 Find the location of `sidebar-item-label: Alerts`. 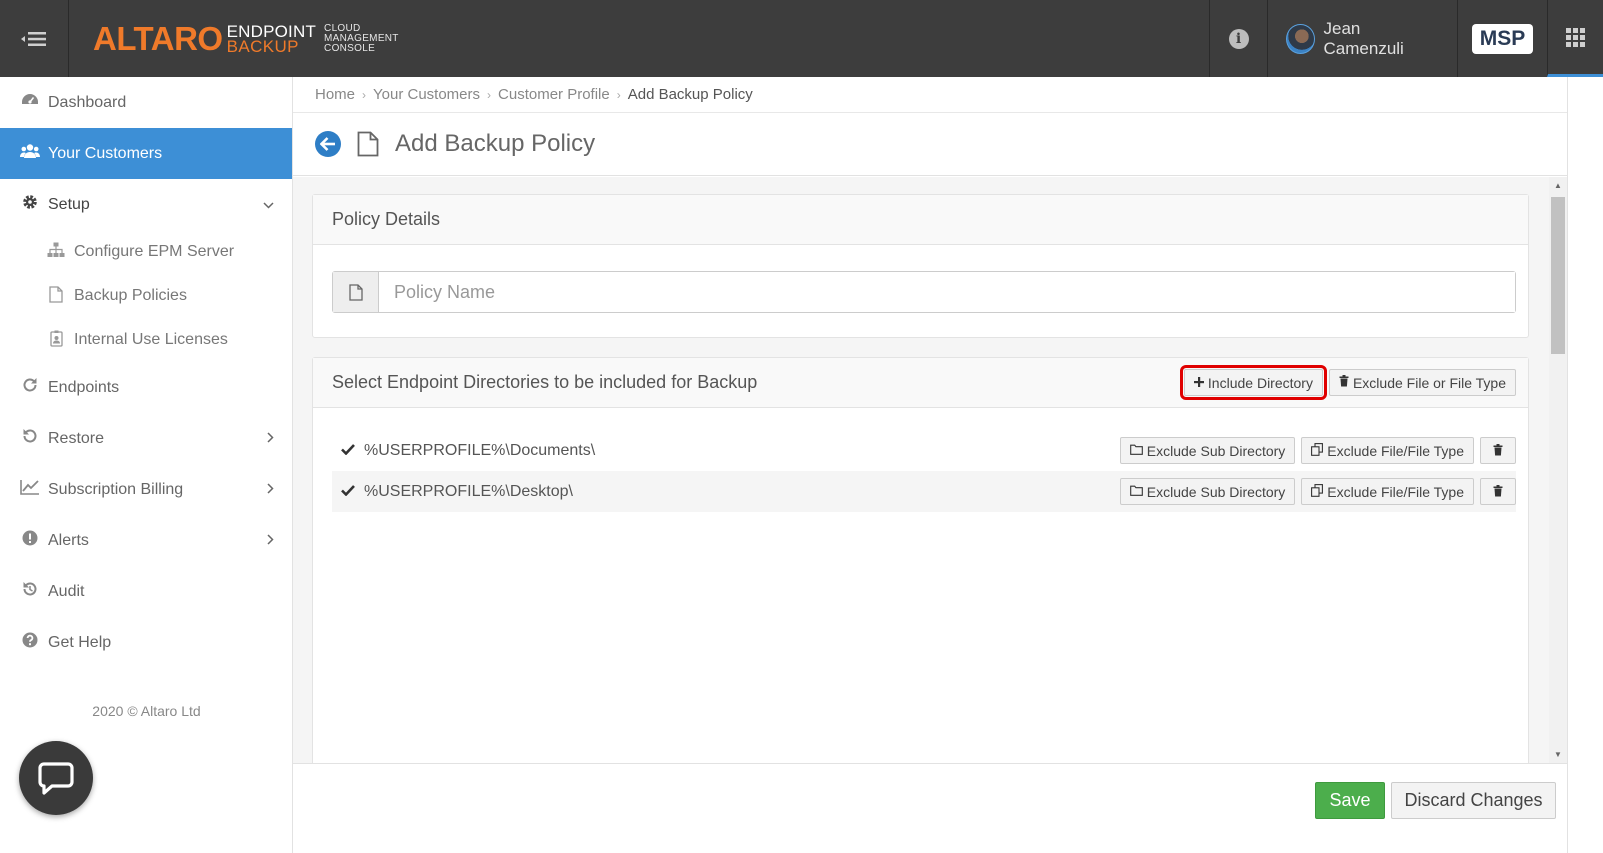

sidebar-item-label: Alerts is located at coordinates (68, 540).